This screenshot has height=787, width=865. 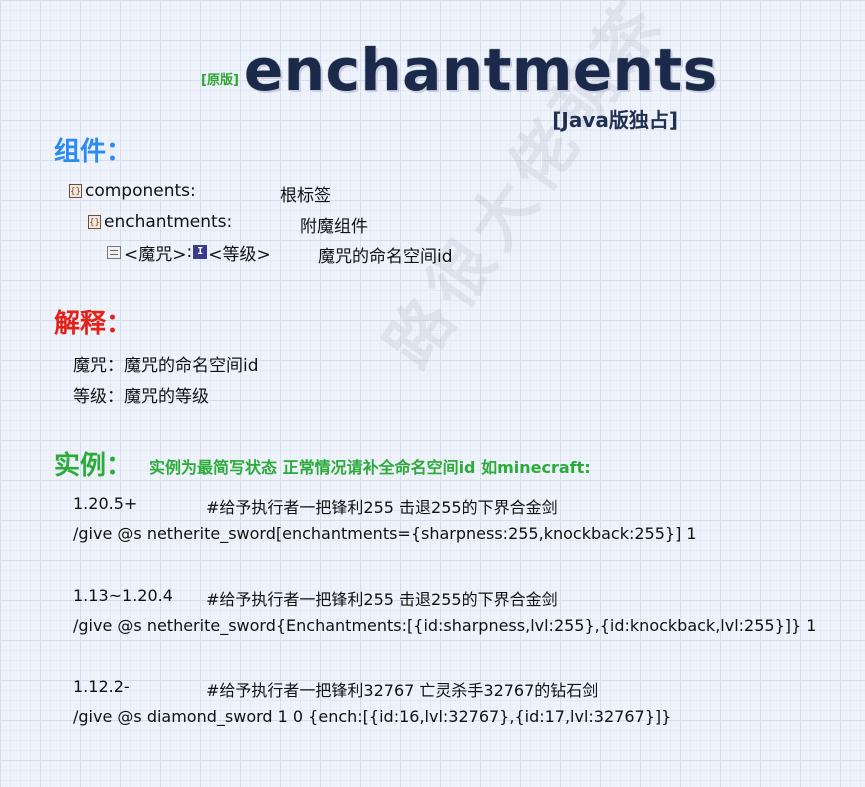 I want to click on tree-label: enchantments:, so click(x=168, y=222).